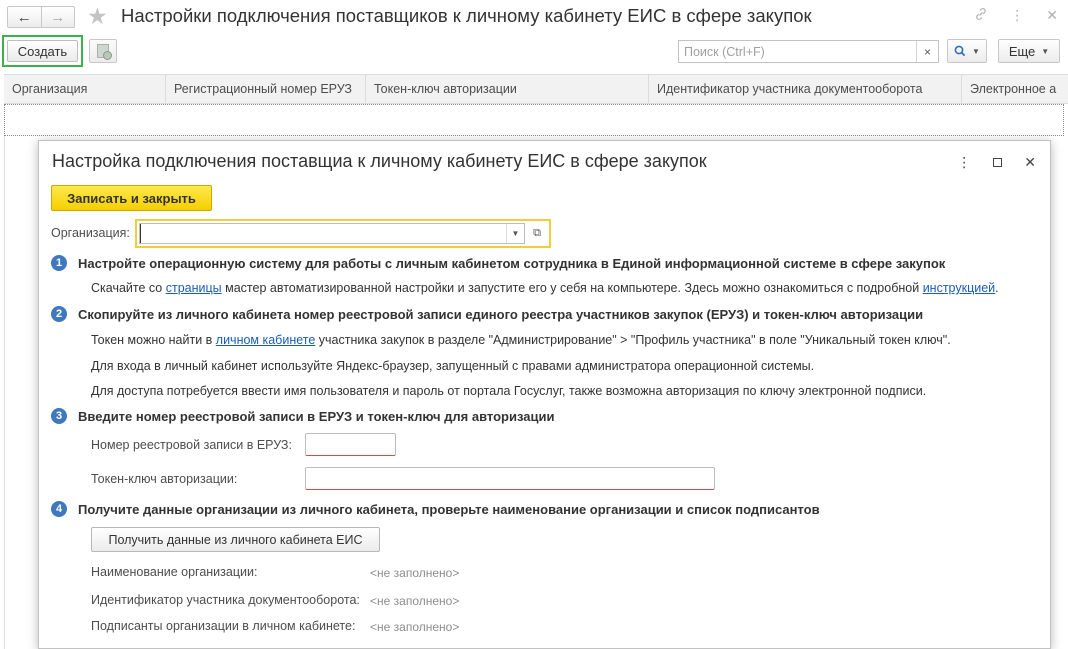 The width and height of the screenshot is (1068, 649). What do you see at coordinates (537, 233) in the screenshot?
I see `open-icon: ⧉` at bounding box center [537, 233].